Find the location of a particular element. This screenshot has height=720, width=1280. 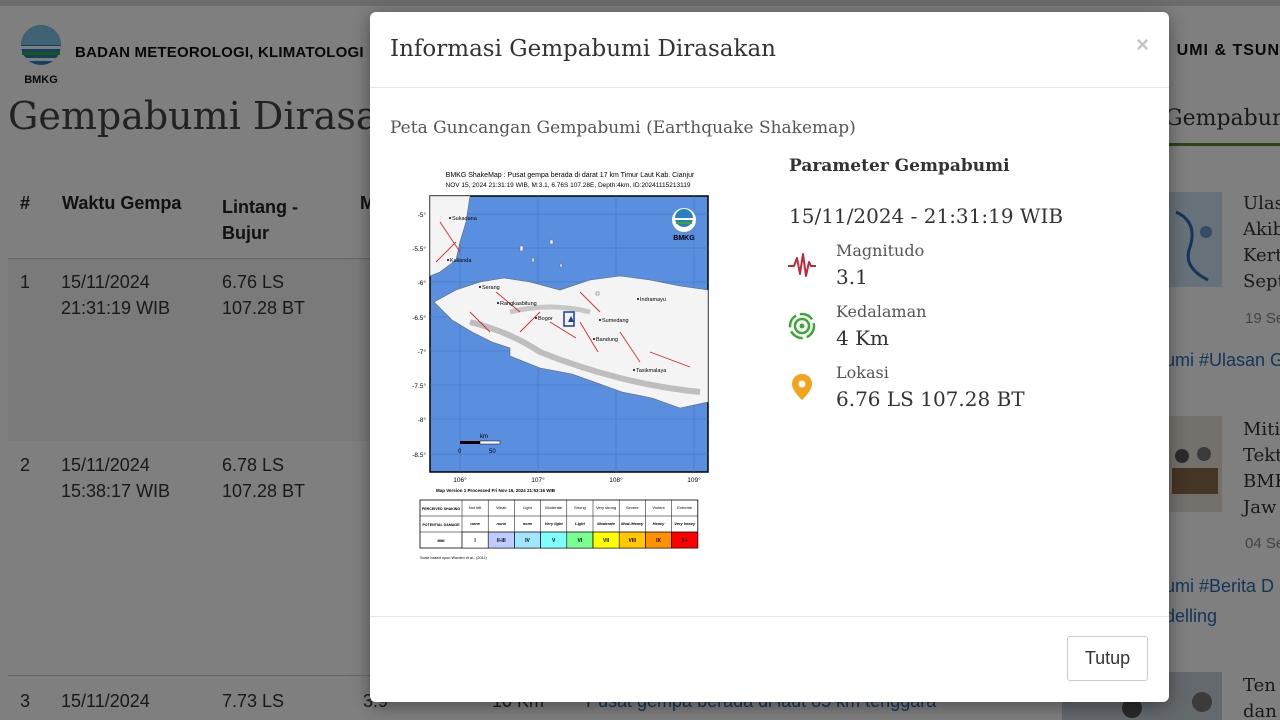

legend-mmi-value: VII is located at coordinates (606, 541).